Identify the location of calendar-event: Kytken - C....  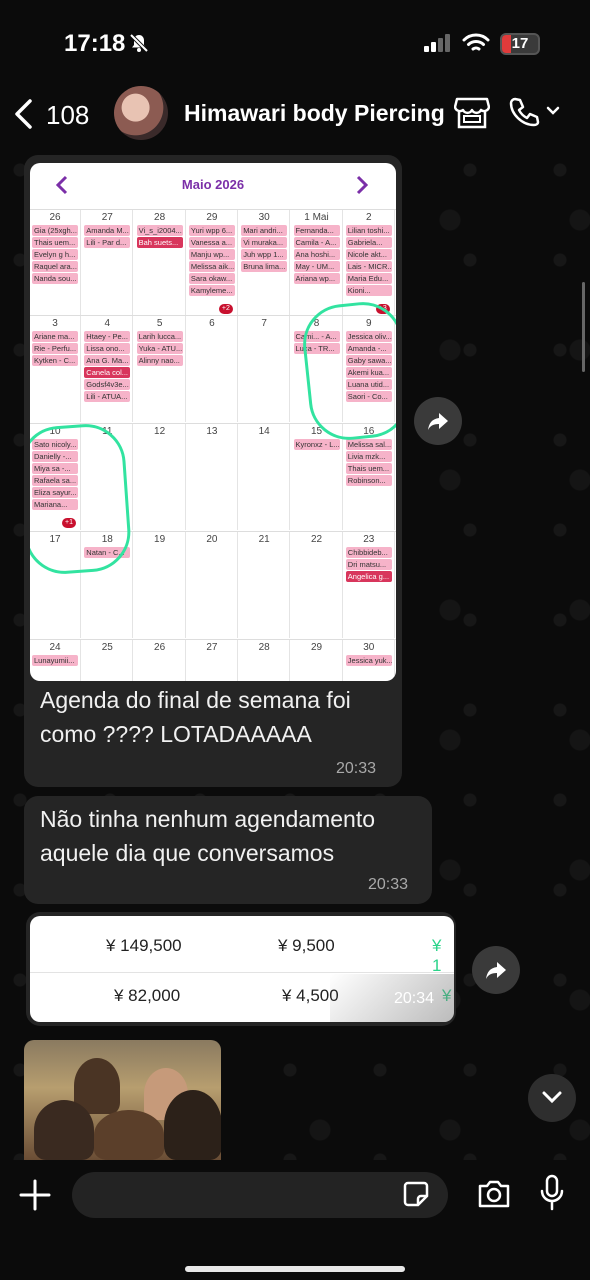
(55, 360).